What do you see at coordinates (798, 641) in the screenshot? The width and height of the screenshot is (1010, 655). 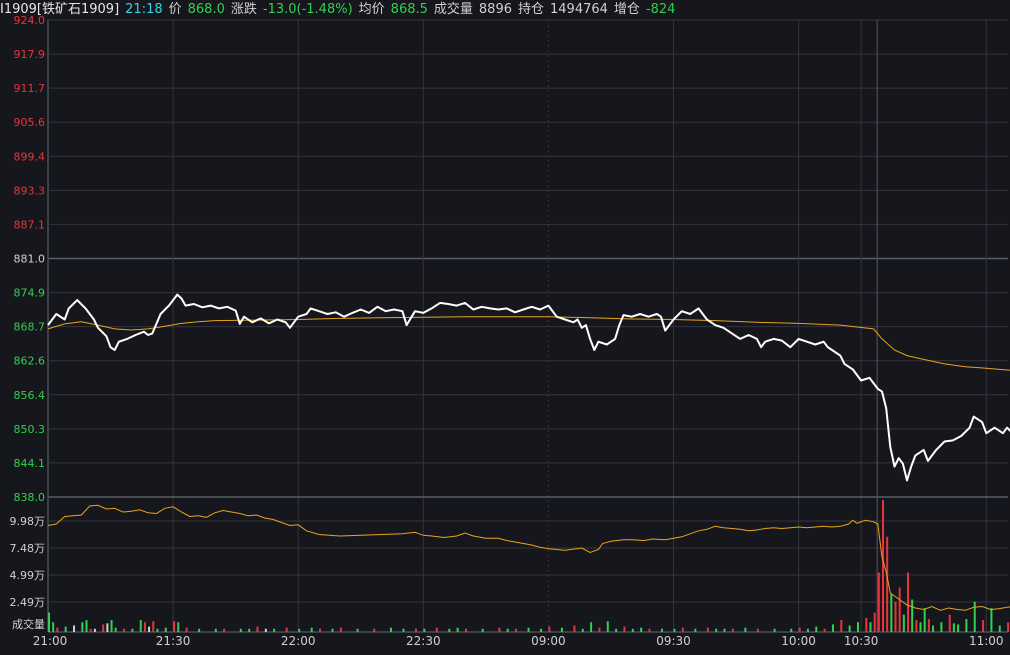 I see `time-tick-label: 10:00` at bounding box center [798, 641].